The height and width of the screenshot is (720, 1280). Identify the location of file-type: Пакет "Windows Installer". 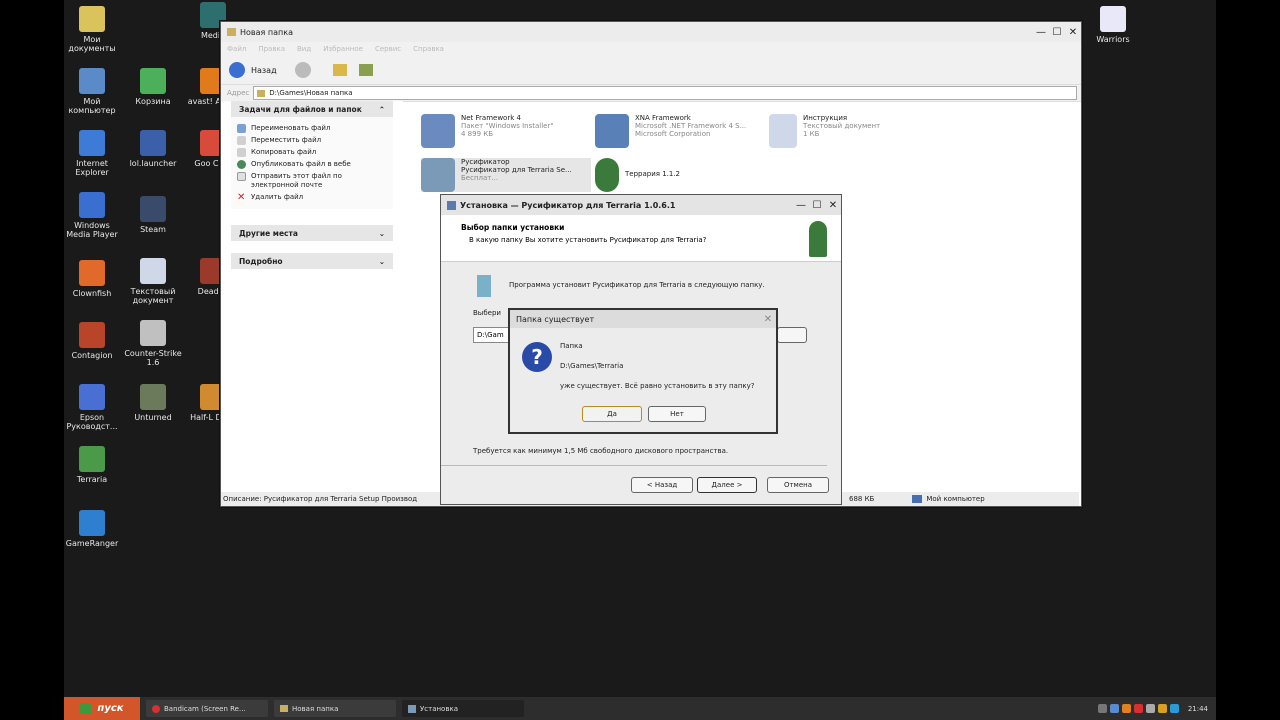
(507, 126).